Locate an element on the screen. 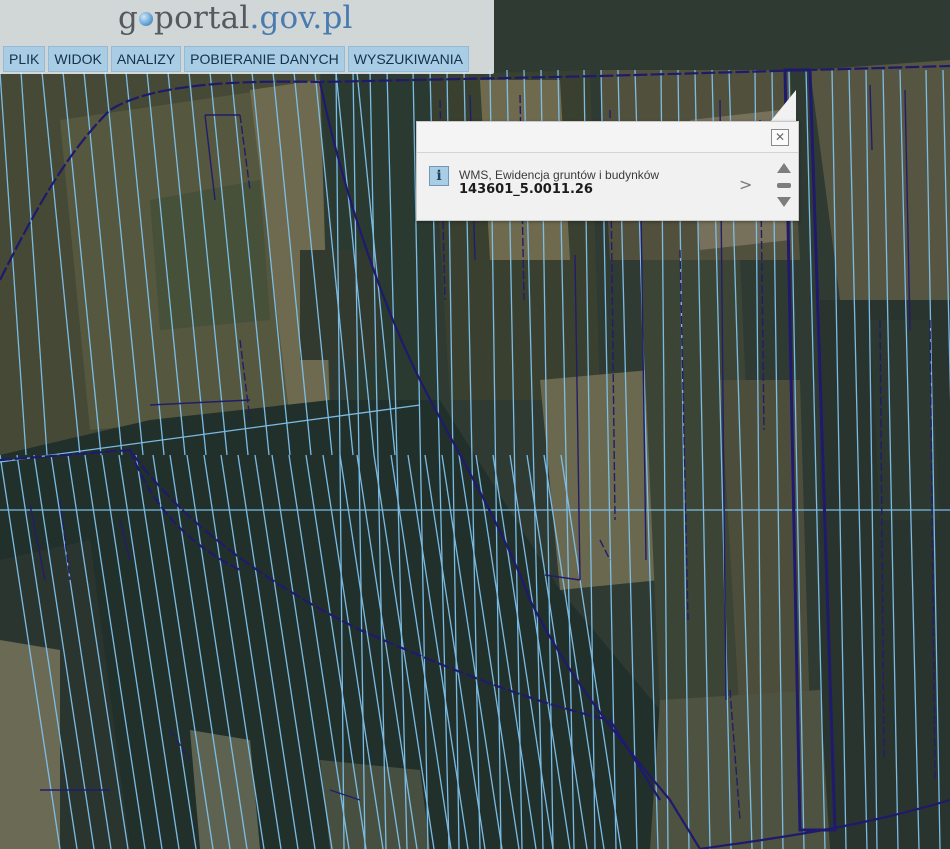 The height and width of the screenshot is (849, 950). popup-pointer is located at coordinates (783, 106).